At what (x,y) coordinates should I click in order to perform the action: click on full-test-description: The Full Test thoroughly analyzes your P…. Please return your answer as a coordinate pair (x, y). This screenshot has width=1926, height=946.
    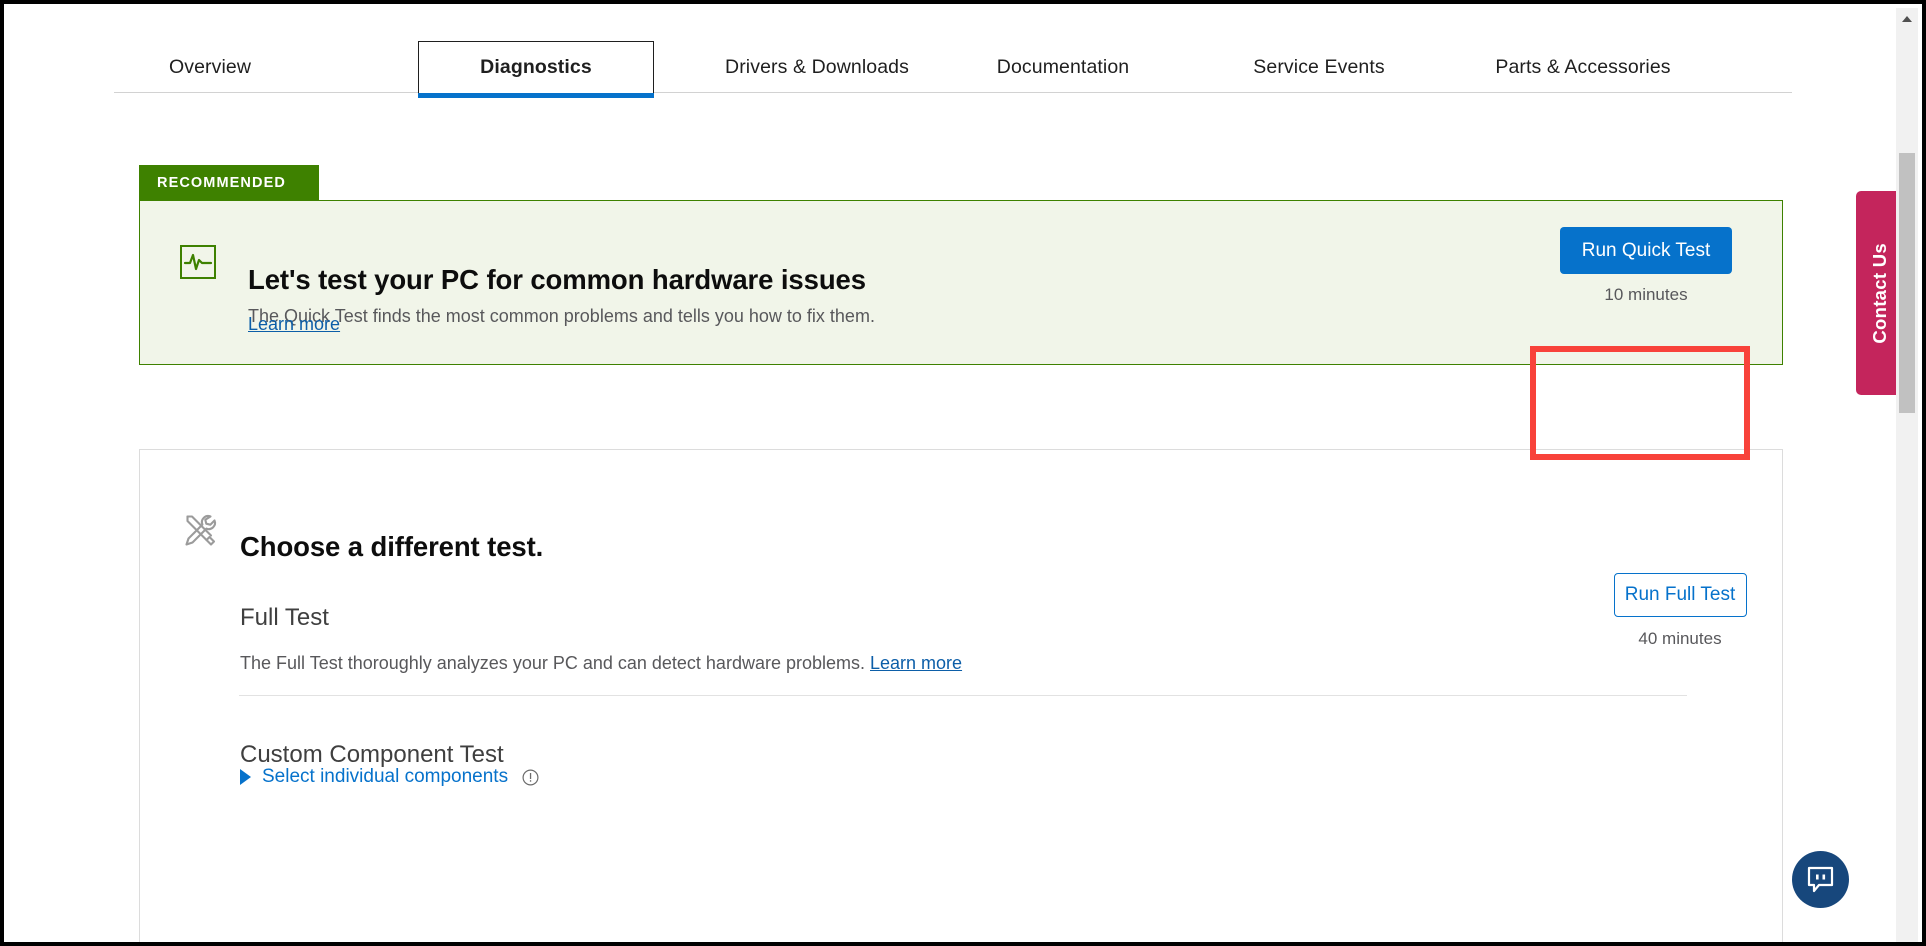
    Looking at the image, I should click on (601, 663).